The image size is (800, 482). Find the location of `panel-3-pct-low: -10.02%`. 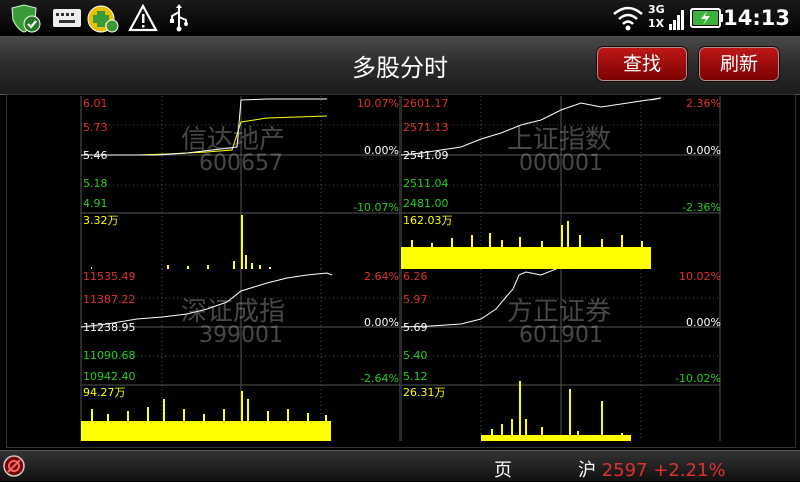

panel-3-pct-low: -10.02% is located at coordinates (698, 378).